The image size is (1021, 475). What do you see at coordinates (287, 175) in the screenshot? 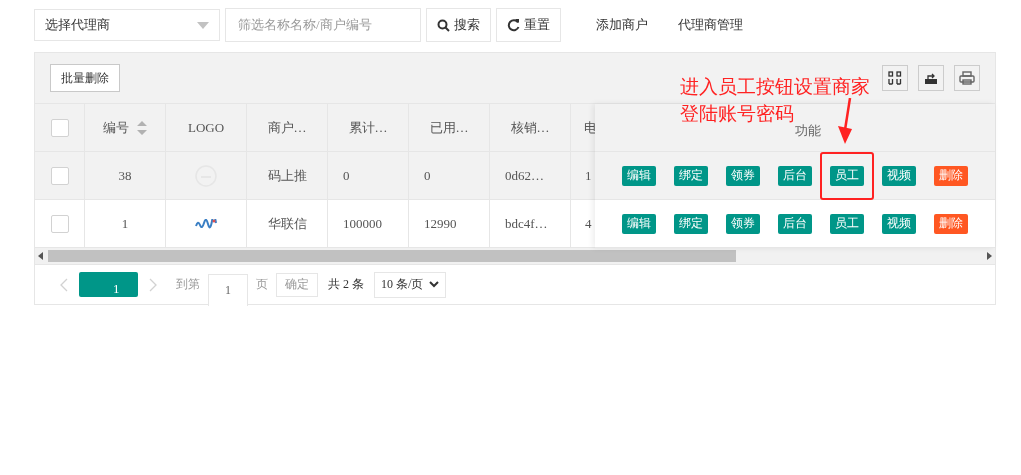
I see `table-cell: 码上推` at bounding box center [287, 175].